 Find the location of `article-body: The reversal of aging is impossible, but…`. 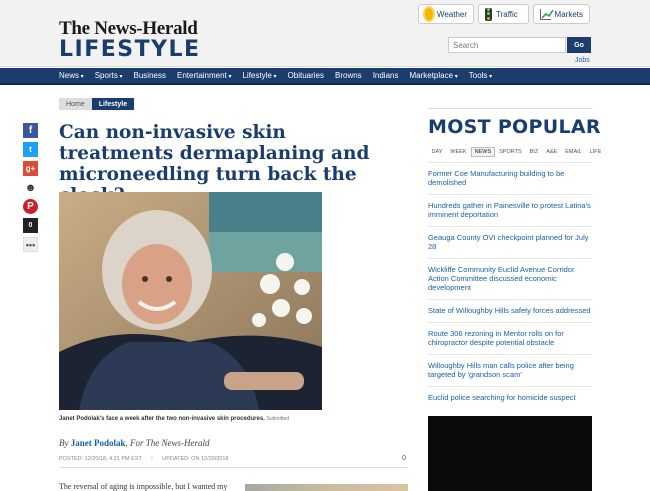

article-body: The reversal of aging is impossible, but… is located at coordinates (143, 486).